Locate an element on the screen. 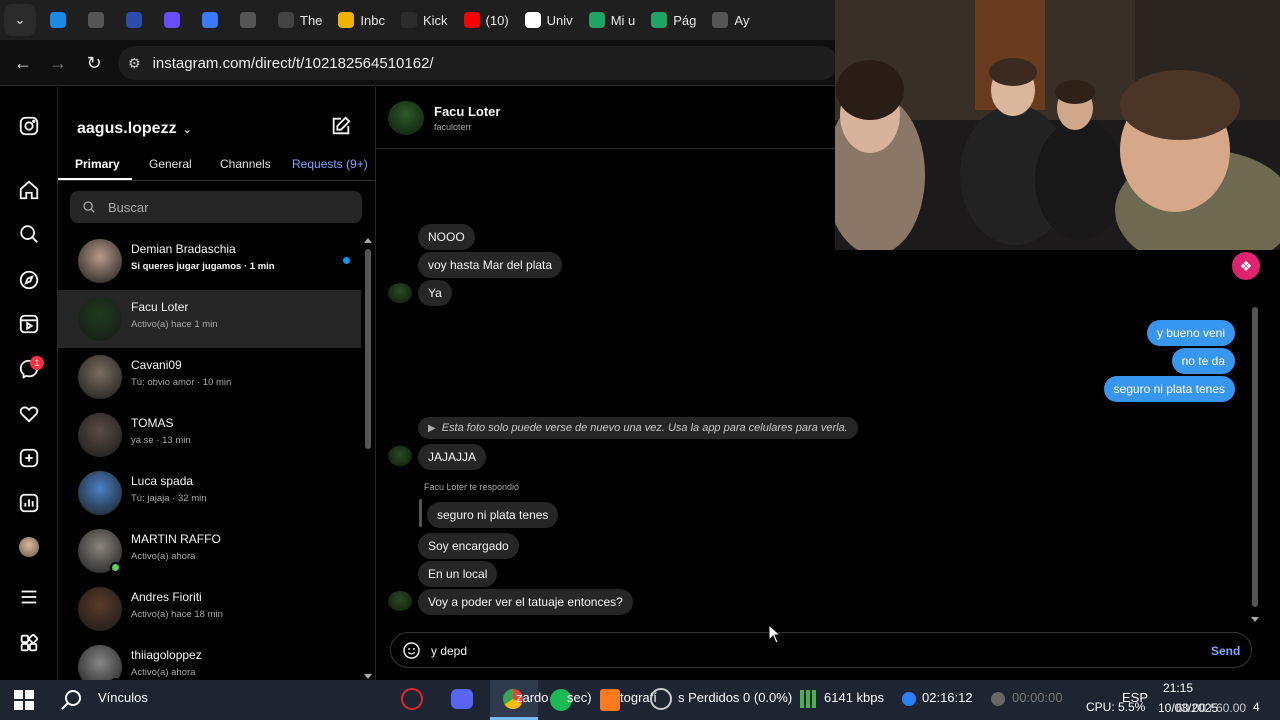  browser-tab: The is located at coordinates (300, 20).